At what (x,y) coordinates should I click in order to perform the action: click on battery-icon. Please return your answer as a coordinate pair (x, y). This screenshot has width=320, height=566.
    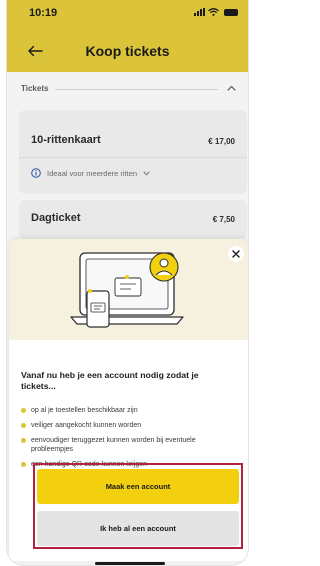
    Looking at the image, I should click on (231, 12).